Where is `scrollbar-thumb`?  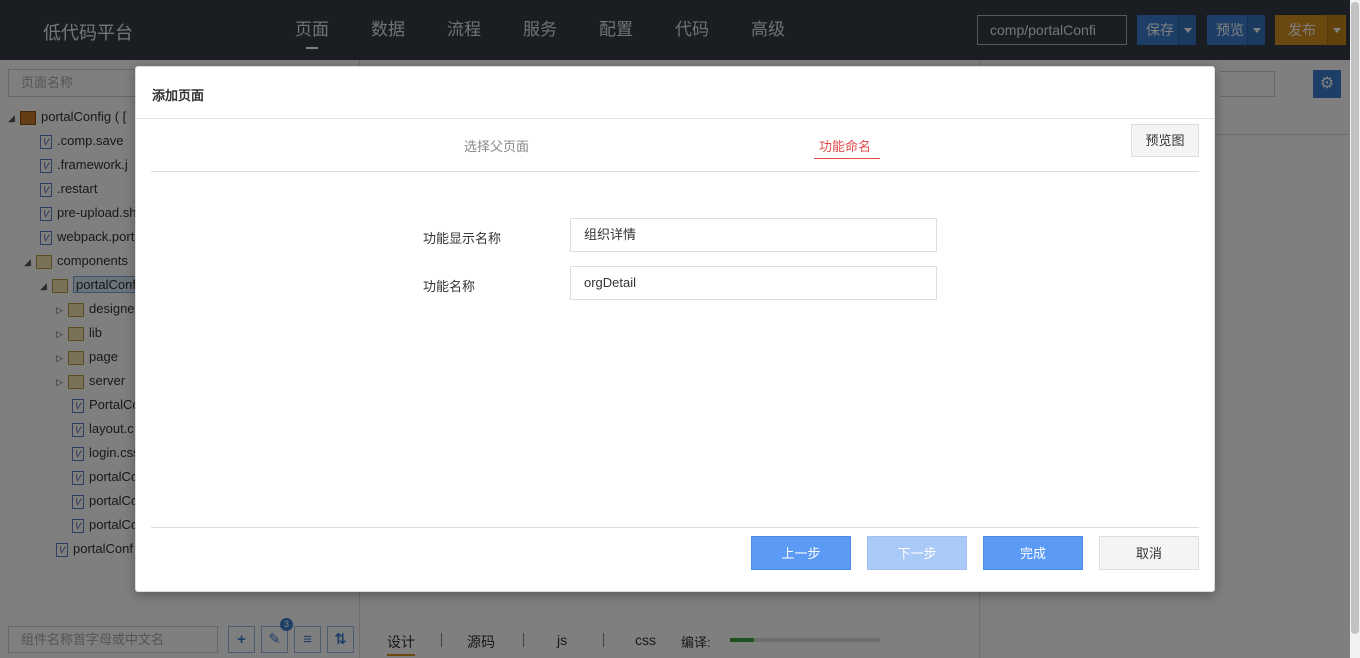
scrollbar-thumb is located at coordinates (1355, 318).